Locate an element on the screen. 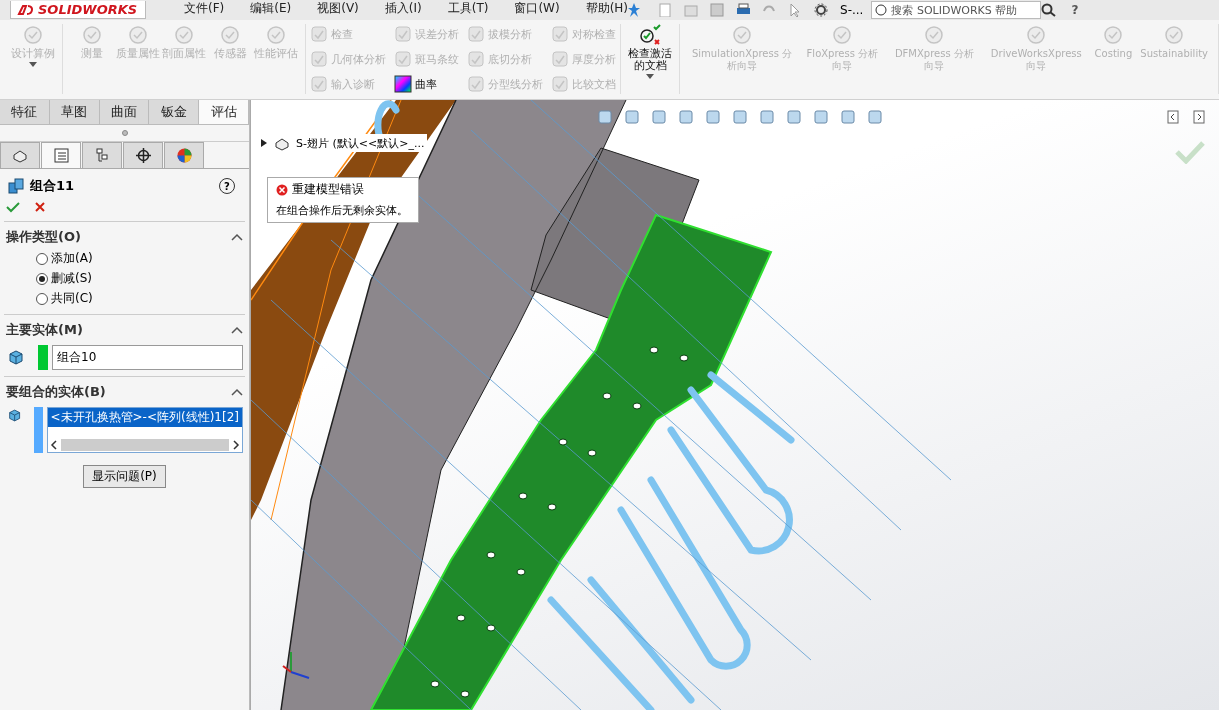 The width and height of the screenshot is (1219, 710). input-field: 组合10 is located at coordinates (147, 357).